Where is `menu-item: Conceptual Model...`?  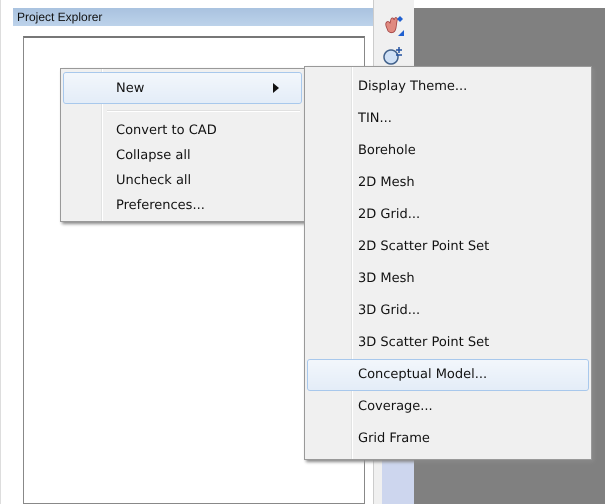 menu-item: Conceptual Model... is located at coordinates (448, 375).